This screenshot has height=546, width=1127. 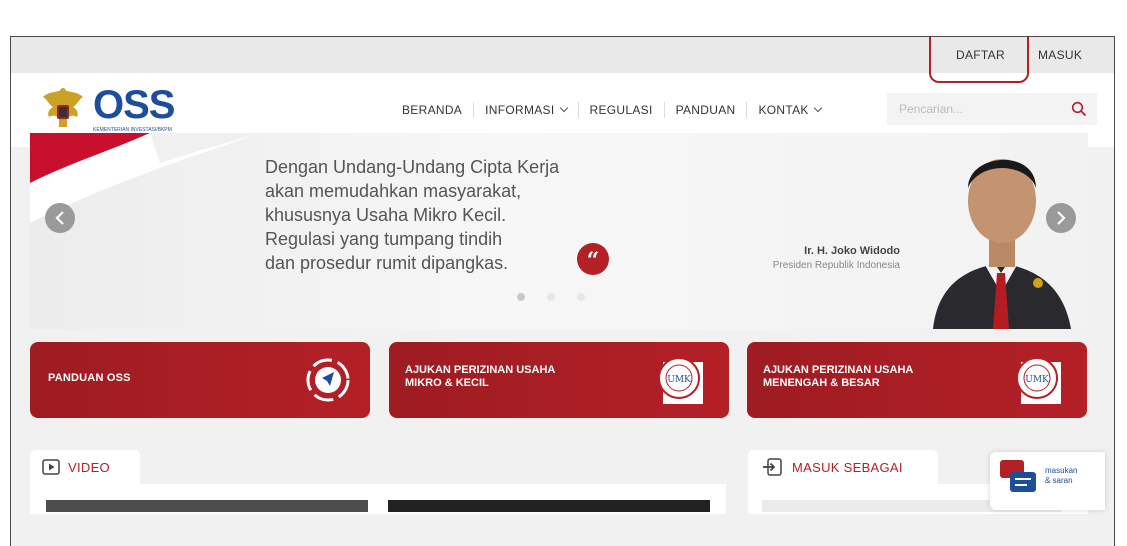 I want to click on nav-label: REGULASI, so click(x=621, y=110).